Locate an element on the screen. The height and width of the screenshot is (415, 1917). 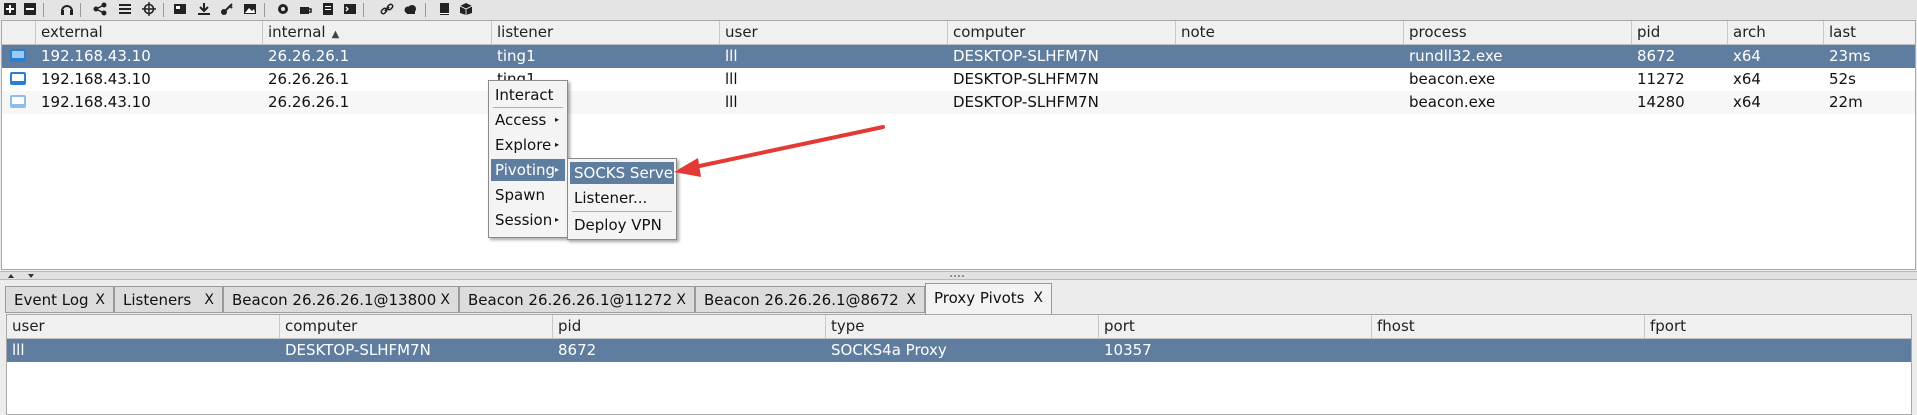
column-header-pid: pid is located at coordinates (689, 326).